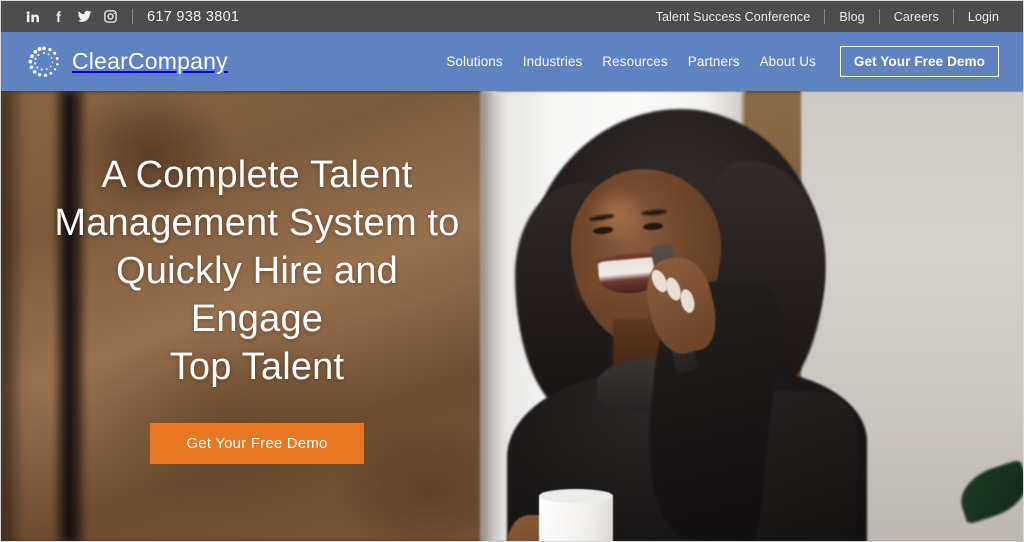  What do you see at coordinates (553, 61) in the screenshot?
I see `nav-item-industries: Industries` at bounding box center [553, 61].